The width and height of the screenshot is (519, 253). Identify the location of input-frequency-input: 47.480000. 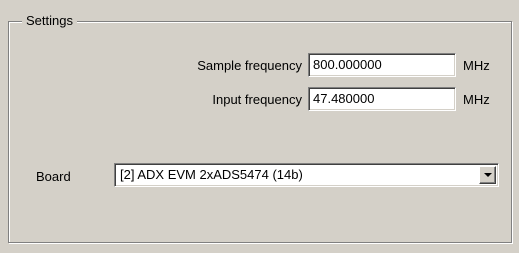
(382, 99).